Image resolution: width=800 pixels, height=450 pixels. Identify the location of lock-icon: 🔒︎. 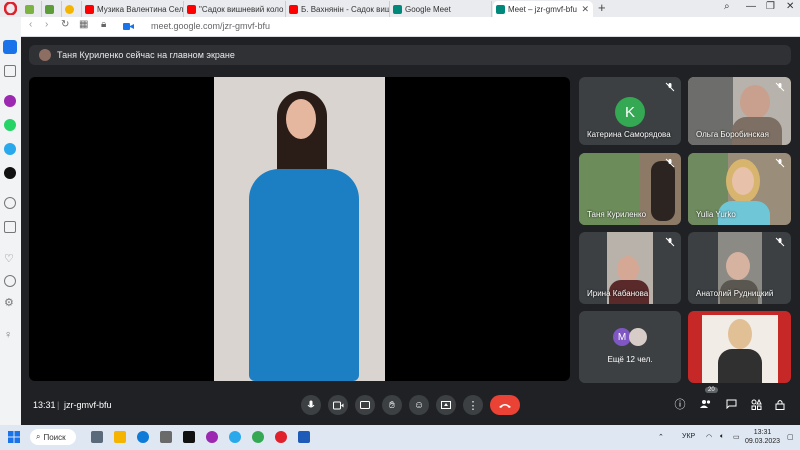
(103, 24).